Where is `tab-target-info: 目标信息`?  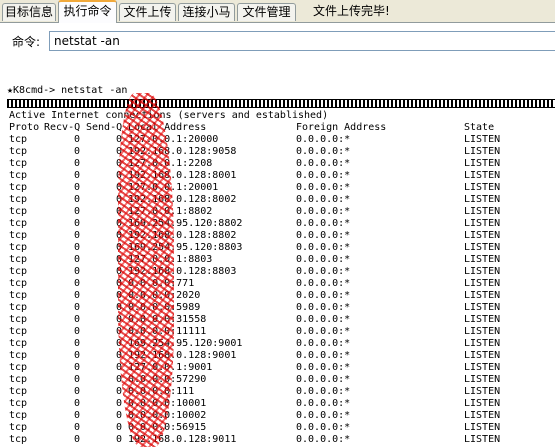 tab-target-info: 目标信息 is located at coordinates (29, 12).